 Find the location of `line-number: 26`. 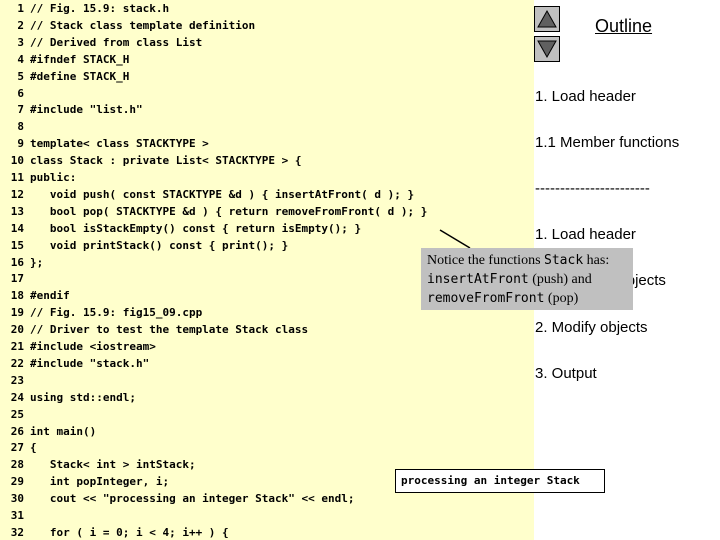

line-number: 26 is located at coordinates (17, 431).